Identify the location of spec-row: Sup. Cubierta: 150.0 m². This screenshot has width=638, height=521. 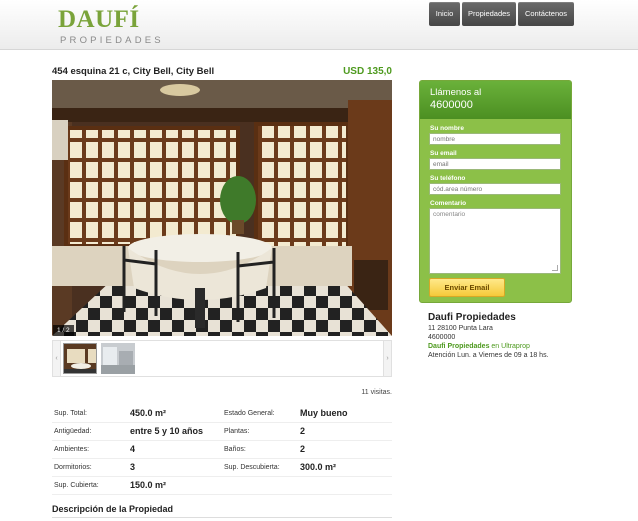
(222, 486).